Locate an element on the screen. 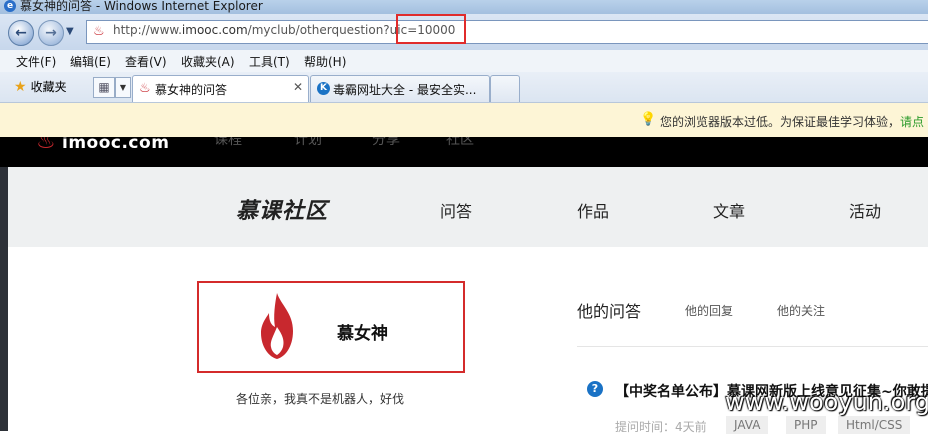 This screenshot has width=928, height=435. site-nav-share: 分享 is located at coordinates (386, 143).